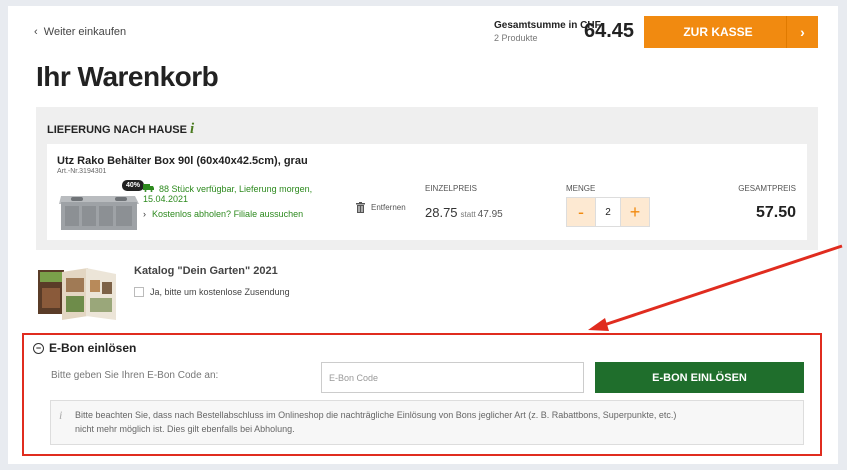  I want to click on product-count: 2 Produkte, so click(516, 38).